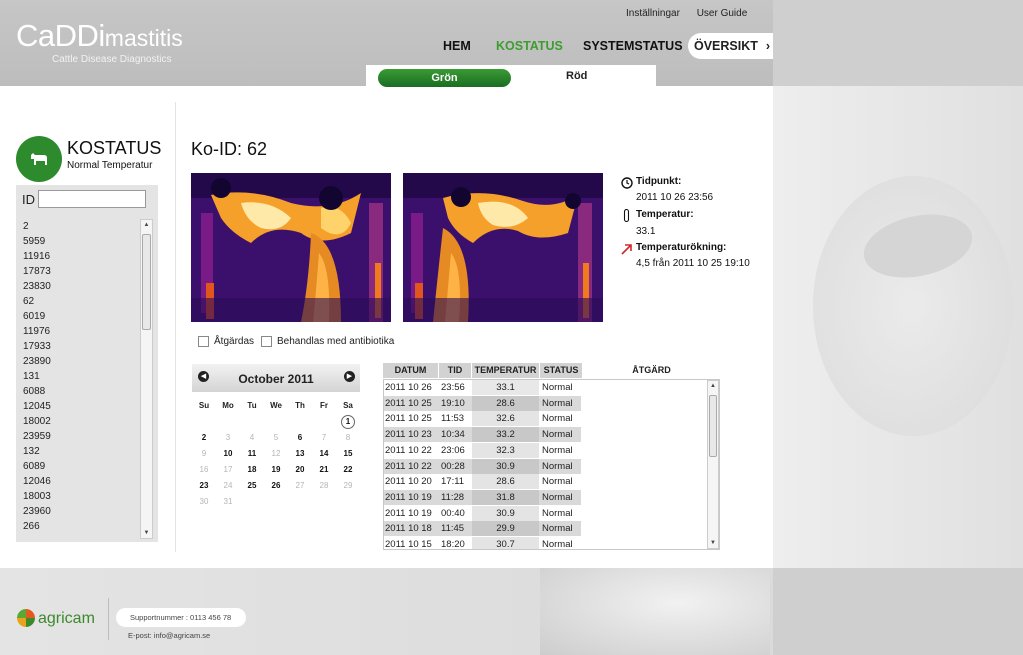  Describe the element at coordinates (482, 403) in the screenshot. I see `table-row: 2011 10 25 19:10 28.6 Normal` at that location.